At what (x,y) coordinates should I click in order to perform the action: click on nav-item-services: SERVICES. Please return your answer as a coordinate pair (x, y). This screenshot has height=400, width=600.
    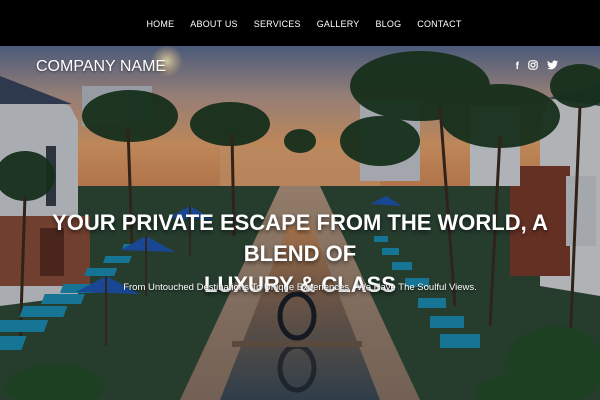
    Looking at the image, I should click on (277, 23).